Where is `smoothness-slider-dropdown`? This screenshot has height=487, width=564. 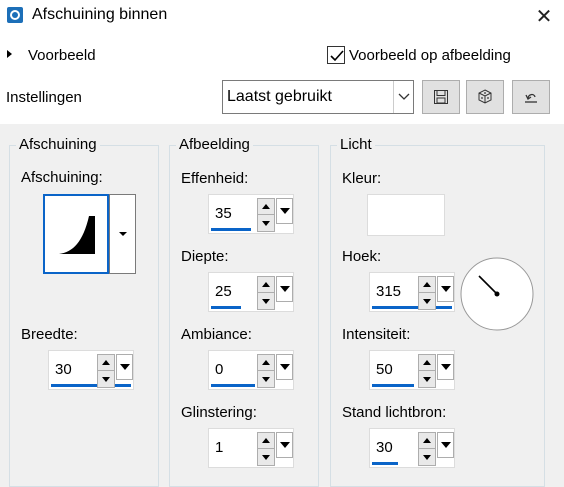 smoothness-slider-dropdown is located at coordinates (284, 211).